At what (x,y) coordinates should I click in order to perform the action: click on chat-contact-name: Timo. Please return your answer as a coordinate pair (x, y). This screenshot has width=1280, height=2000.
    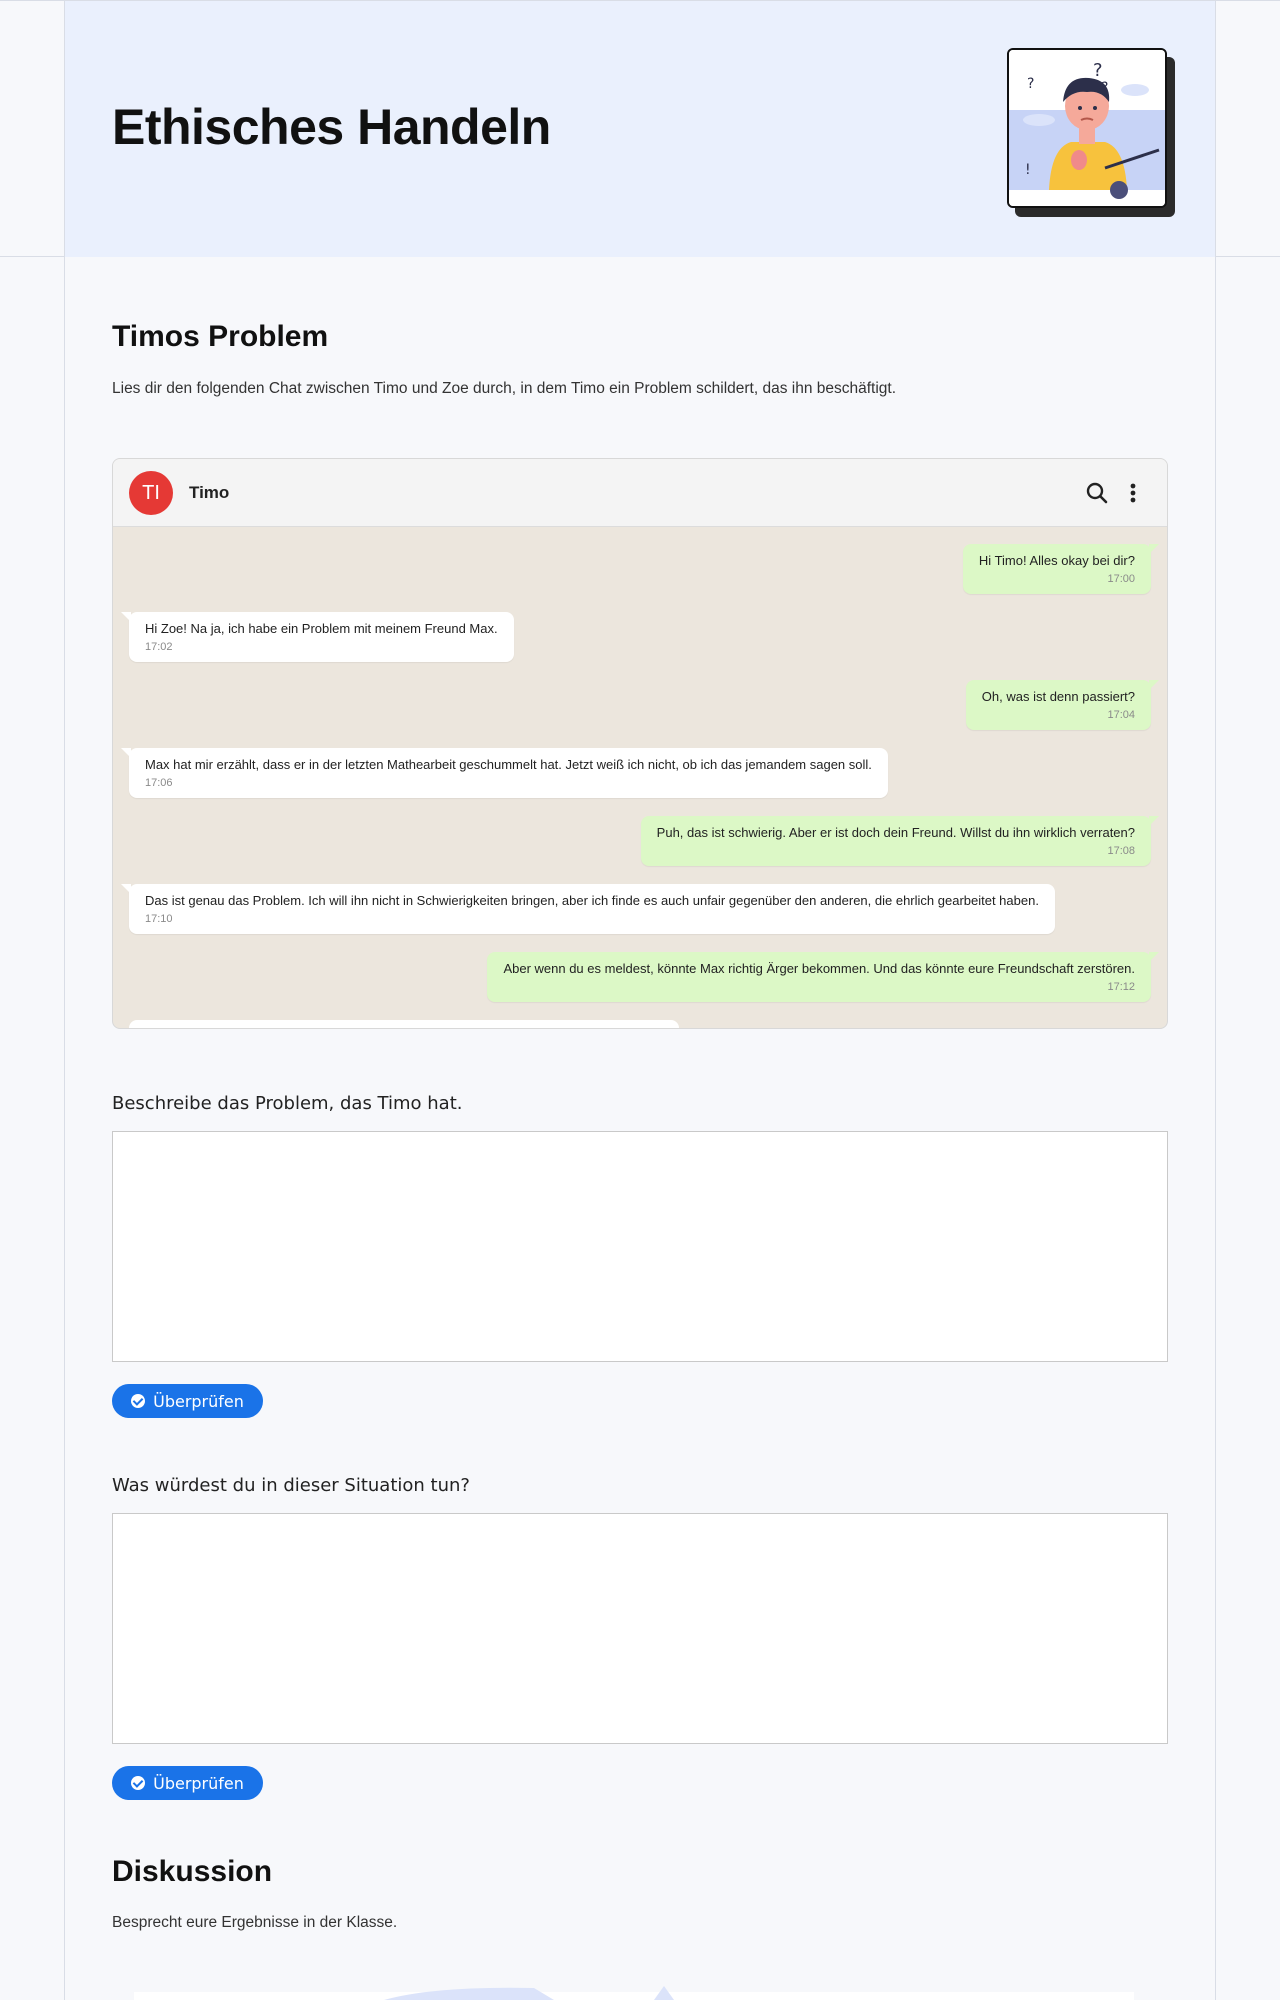
    Looking at the image, I should click on (209, 492).